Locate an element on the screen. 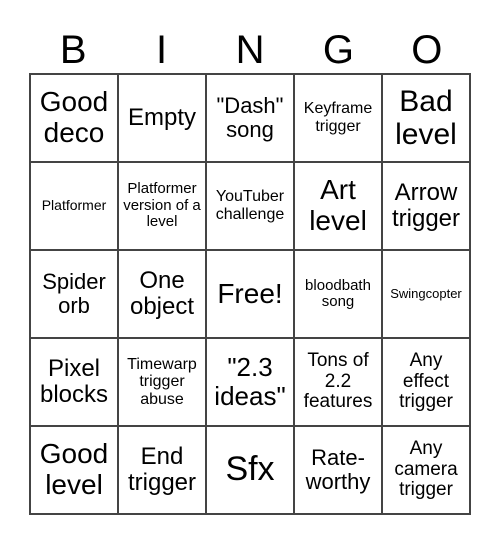 The height and width of the screenshot is (544, 500). cell-label: End trigger is located at coordinates (162, 469).